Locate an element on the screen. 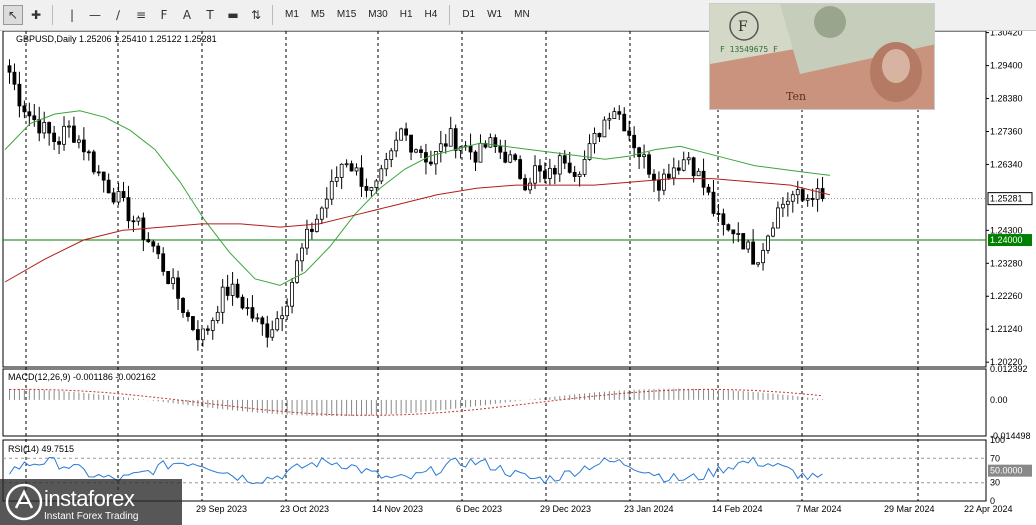 The height and width of the screenshot is (525, 1036). date-tick-label: 22 Apr 2024 is located at coordinates (988, 509).